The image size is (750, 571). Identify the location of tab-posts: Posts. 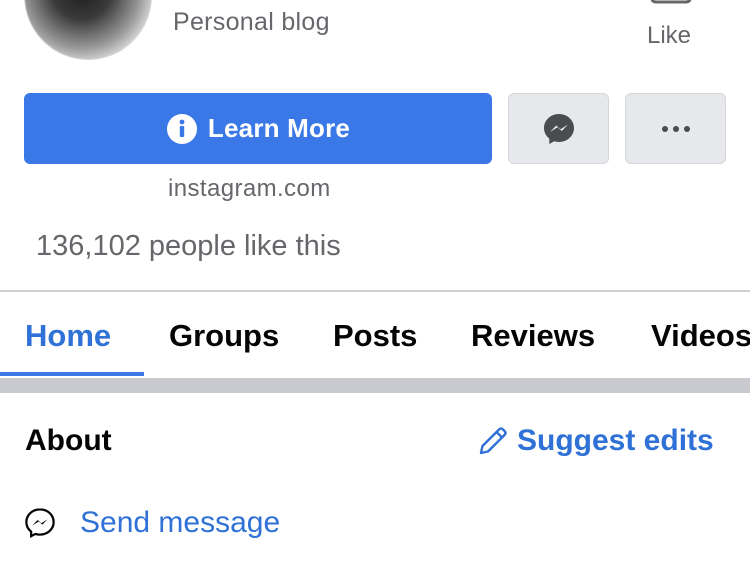
(375, 336).